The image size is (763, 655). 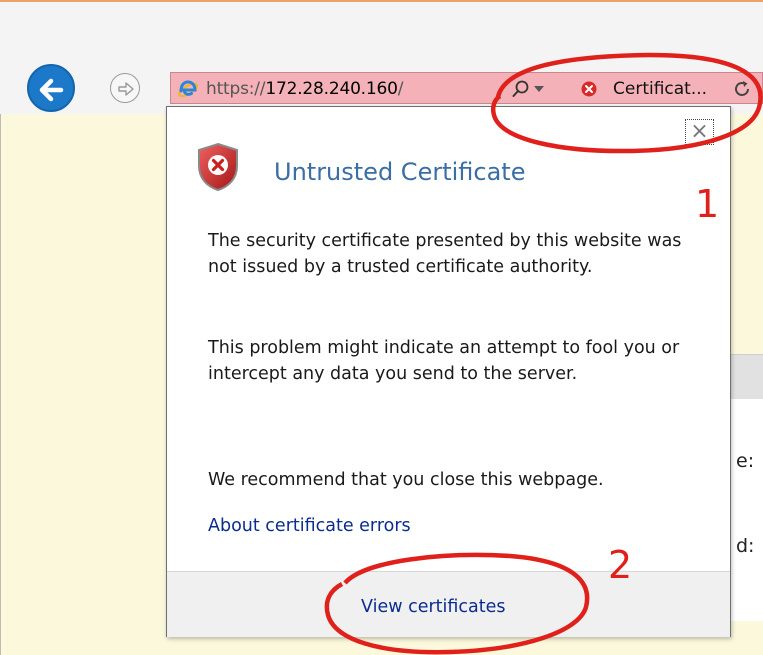 I want to click on url-text: https://172.28.240.160/, so click(x=304, y=89).